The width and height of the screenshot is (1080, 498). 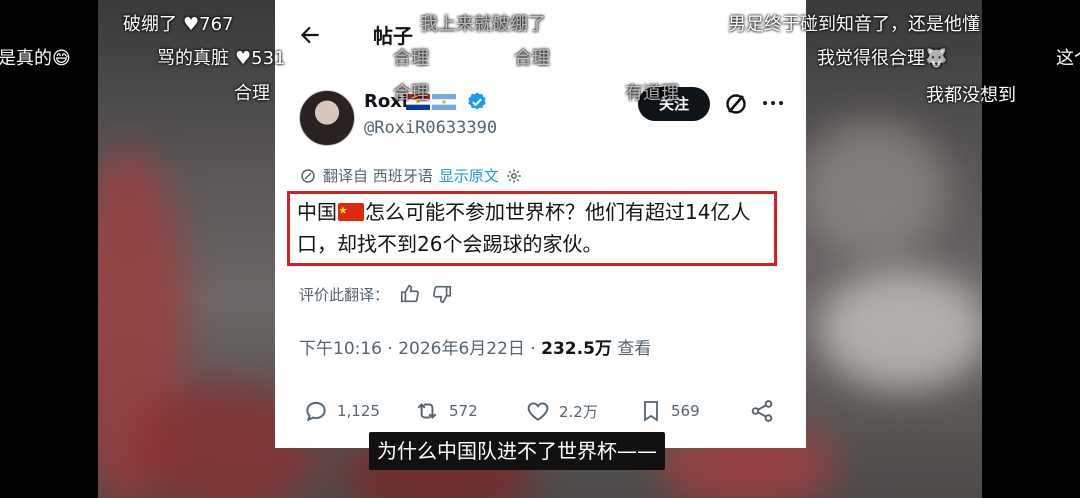 What do you see at coordinates (854, 24) in the screenshot?
I see `danmaku-comment: 男足终于碰到知音了，还是他懂` at bounding box center [854, 24].